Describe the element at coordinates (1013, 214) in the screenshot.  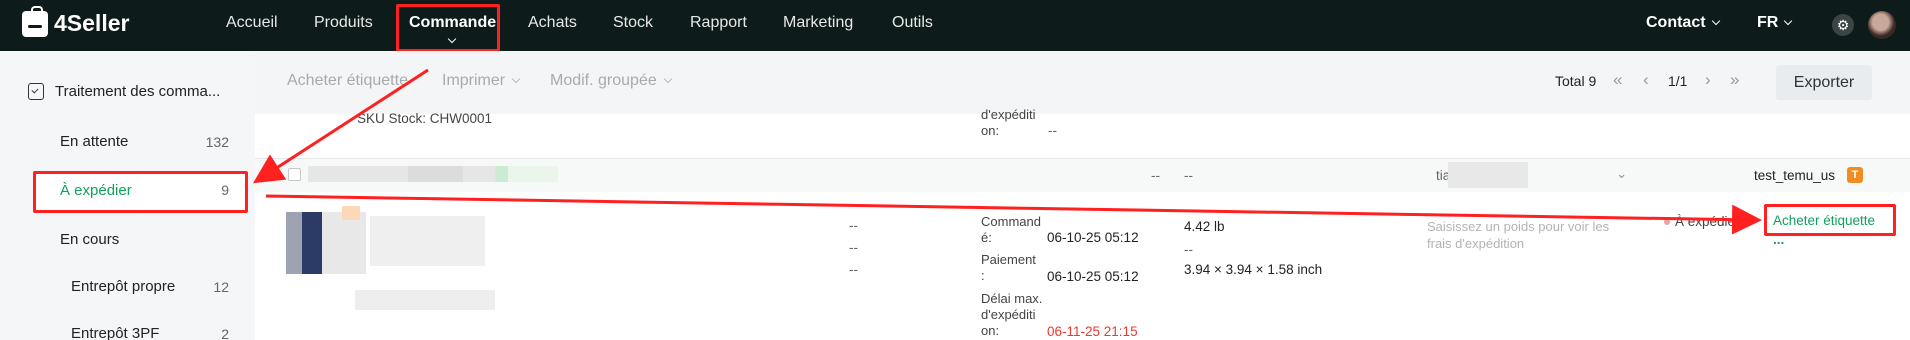
I see `arrow-to-buy-label` at that location.